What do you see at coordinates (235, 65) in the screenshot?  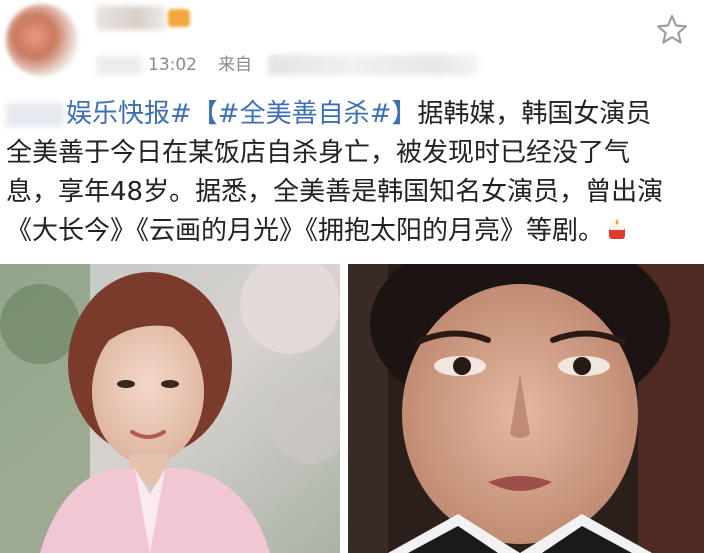 I see `source-prefix: 来自` at bounding box center [235, 65].